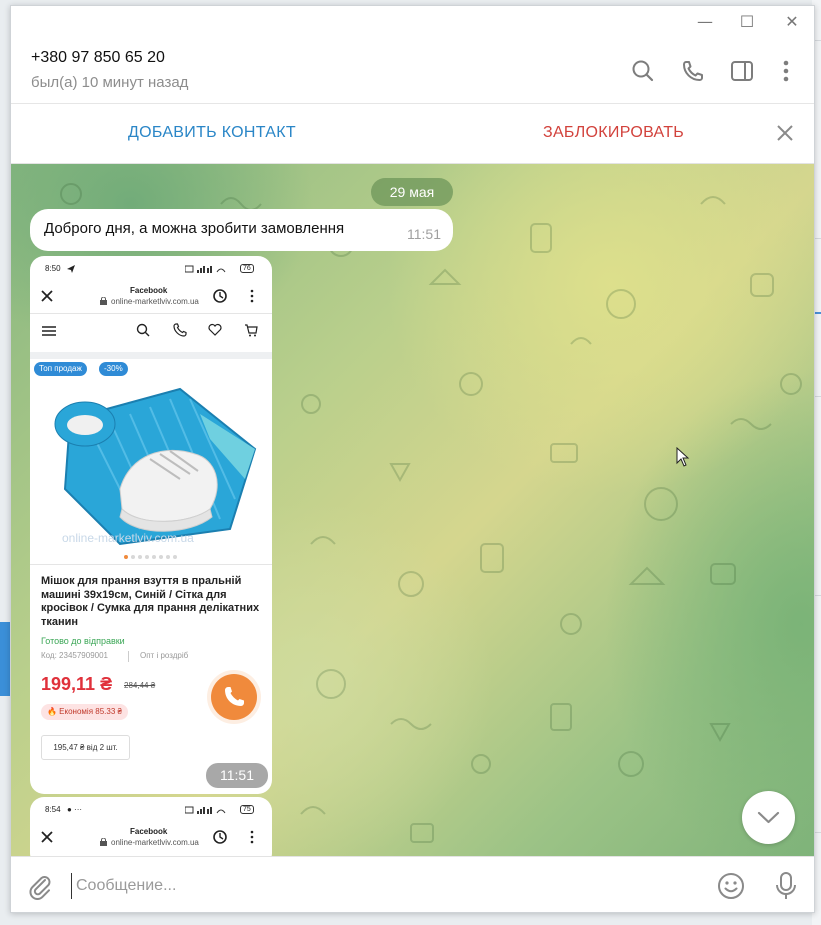 This screenshot has height=925, width=821. Describe the element at coordinates (747, 22) in the screenshot. I see `maximize-button: ☐` at that location.